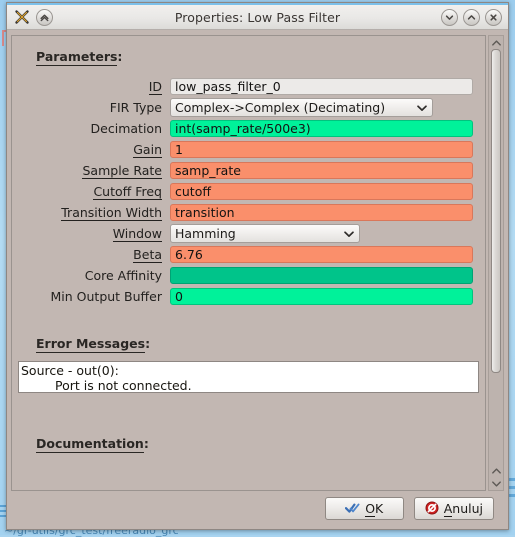 This screenshot has width=515, height=537. What do you see at coordinates (280, 107) in the screenshot?
I see `param-select-fir-type-value: Complex->Complex (Decimating)` at bounding box center [280, 107].